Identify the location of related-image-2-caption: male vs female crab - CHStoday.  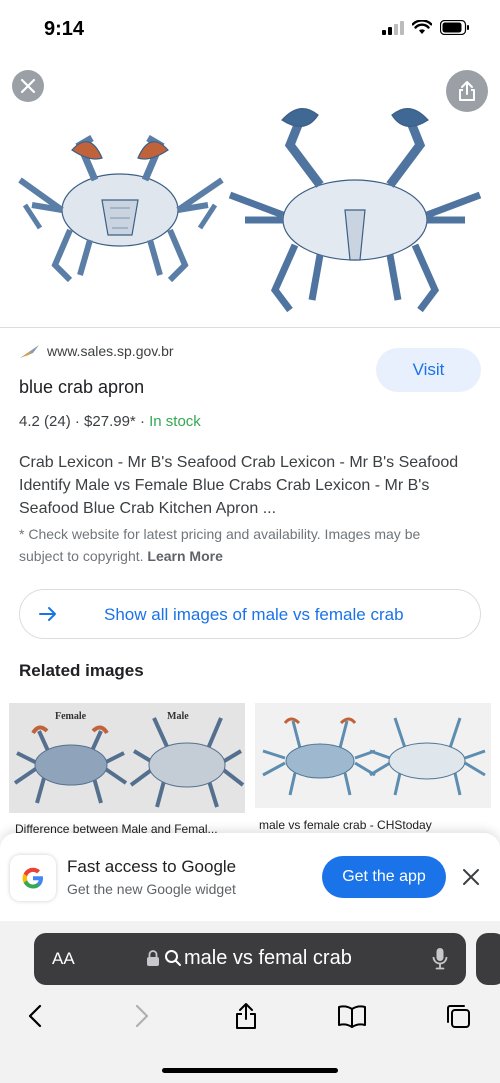
(373, 825).